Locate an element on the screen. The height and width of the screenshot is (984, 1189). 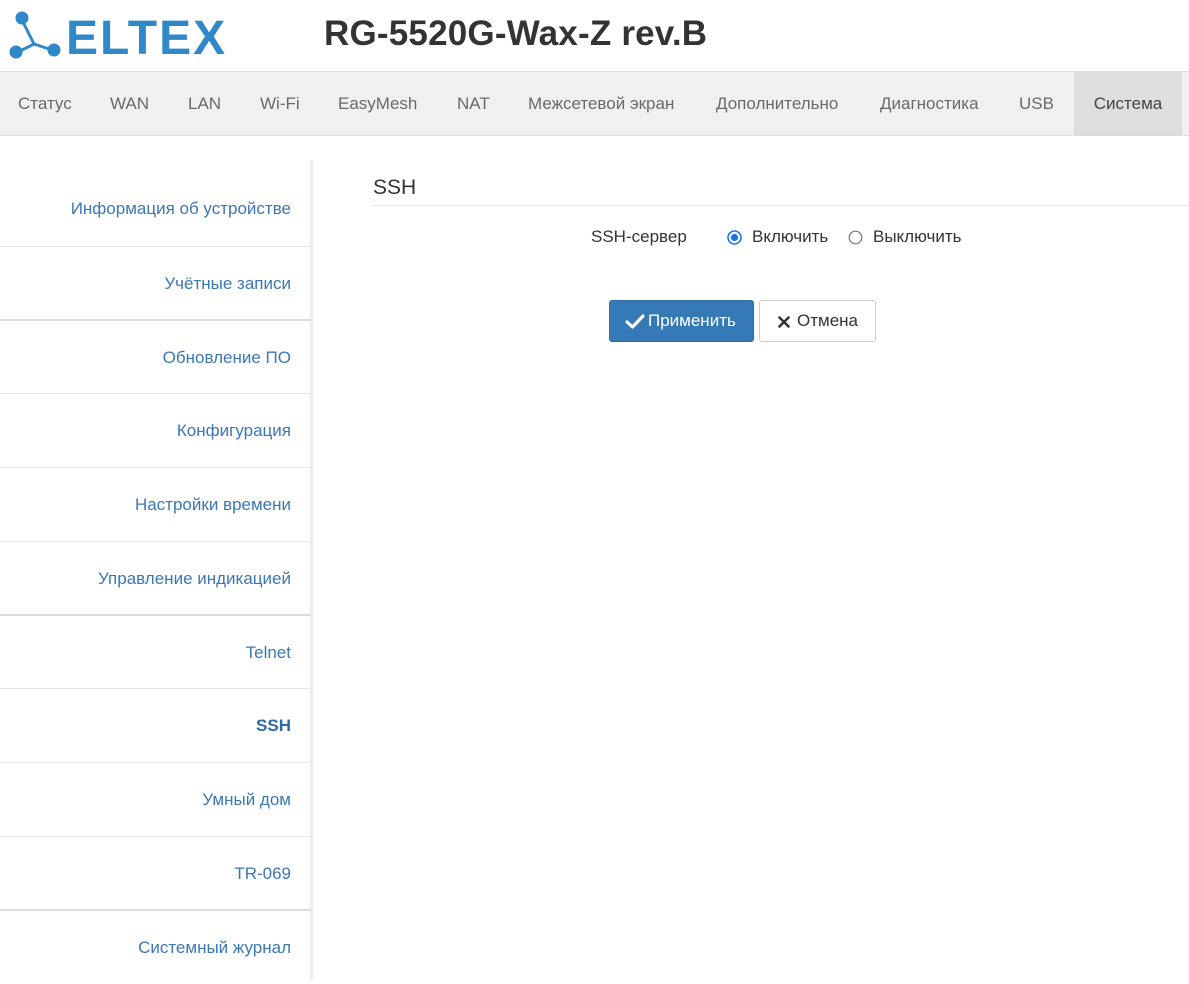
sidebar-item-smart-home: Умный дом is located at coordinates (155, 798).